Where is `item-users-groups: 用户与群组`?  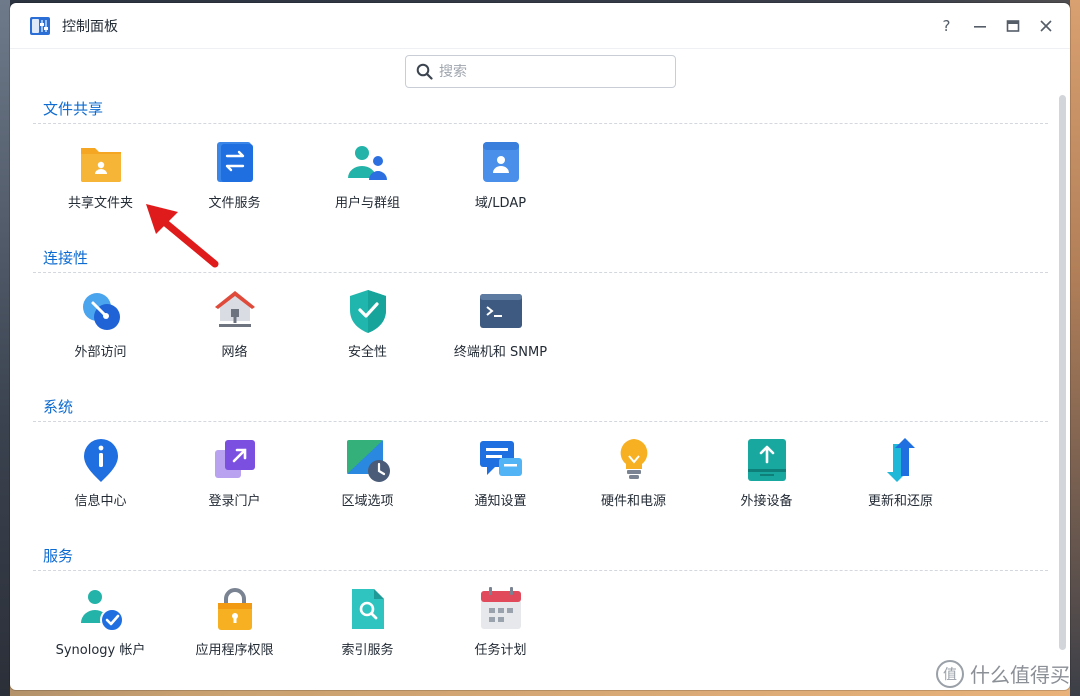
item-users-groups: 用户与群组 is located at coordinates (367, 174).